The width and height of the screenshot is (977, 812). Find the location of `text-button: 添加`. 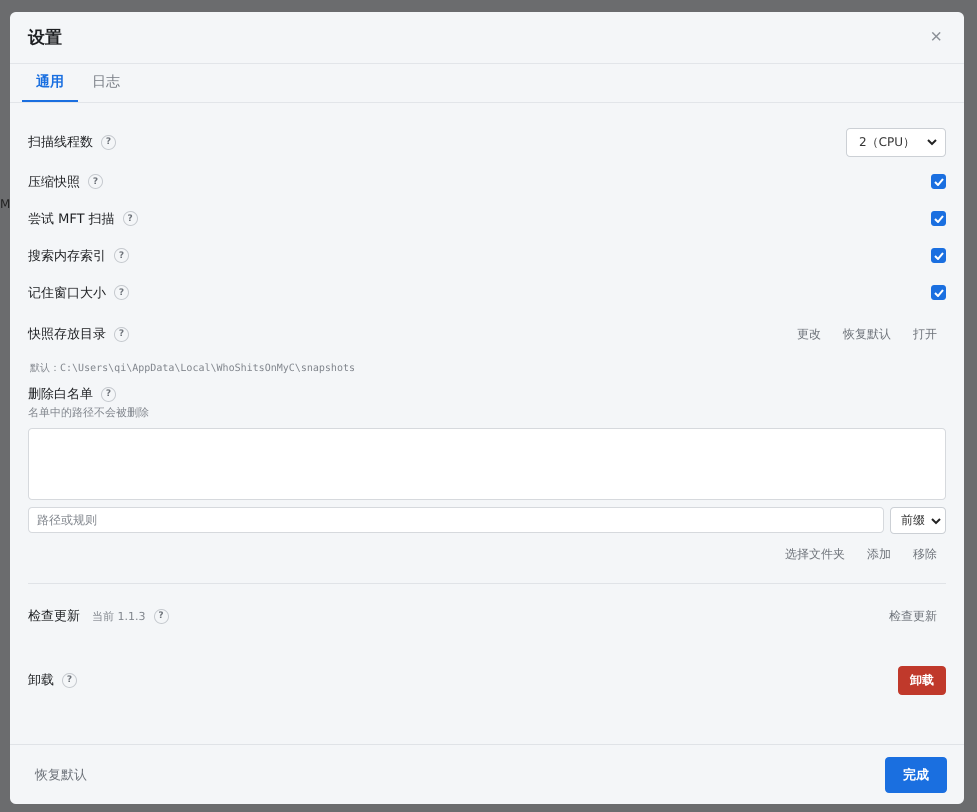

text-button: 添加 is located at coordinates (879, 554).